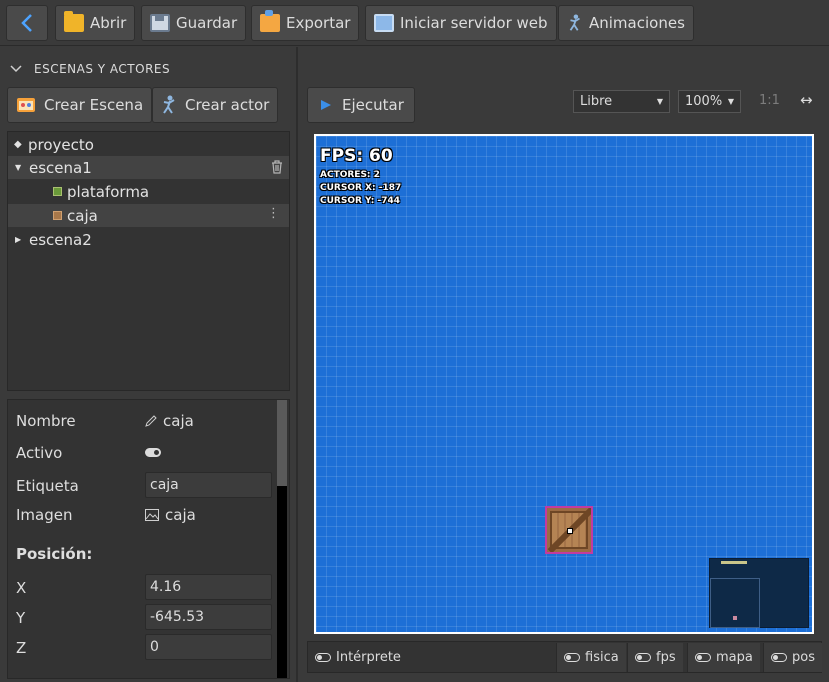  I want to click on tree-item-scene1: ▼ escena1, so click(148, 167).